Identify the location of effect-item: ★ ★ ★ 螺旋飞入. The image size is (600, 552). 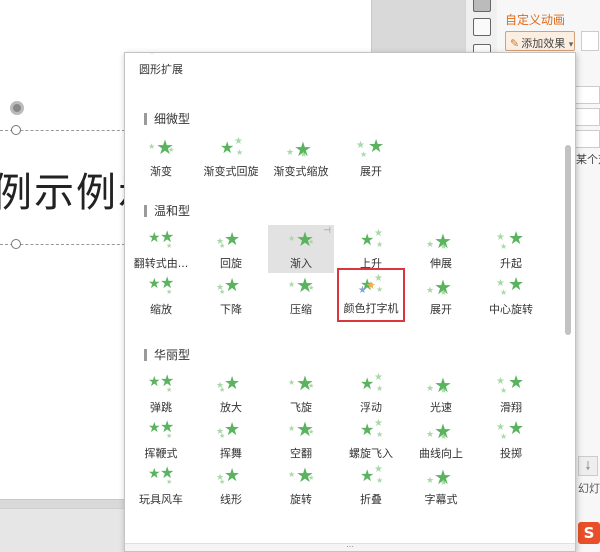
(371, 439).